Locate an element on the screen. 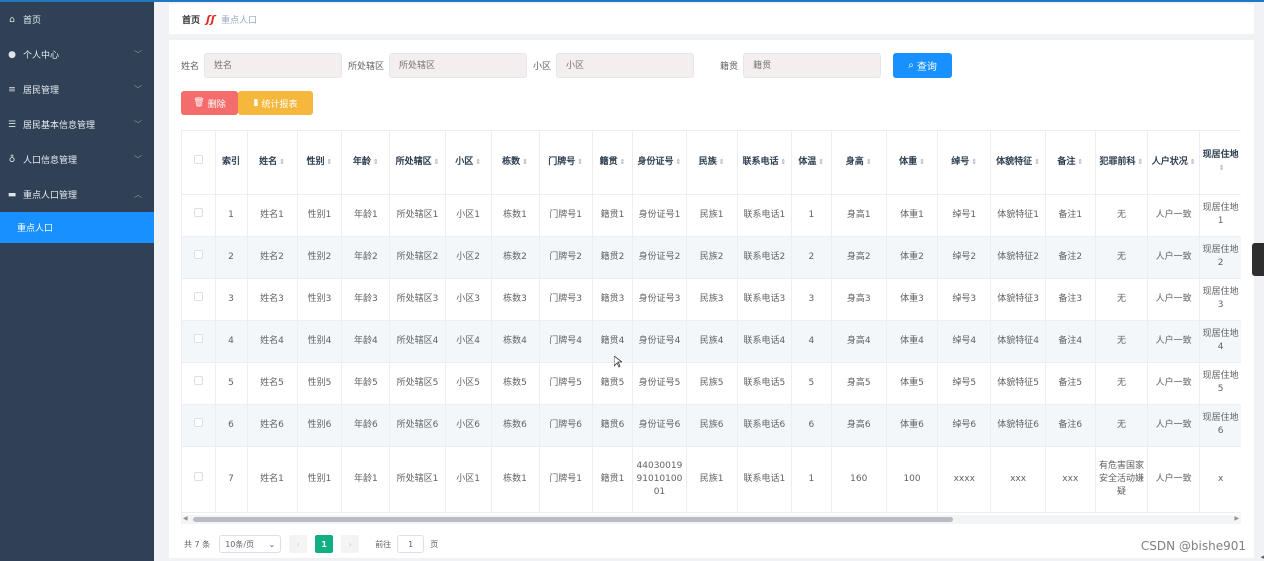 The width and height of the screenshot is (1264, 561). column-header: 绰号 ⇕ is located at coordinates (964, 163).